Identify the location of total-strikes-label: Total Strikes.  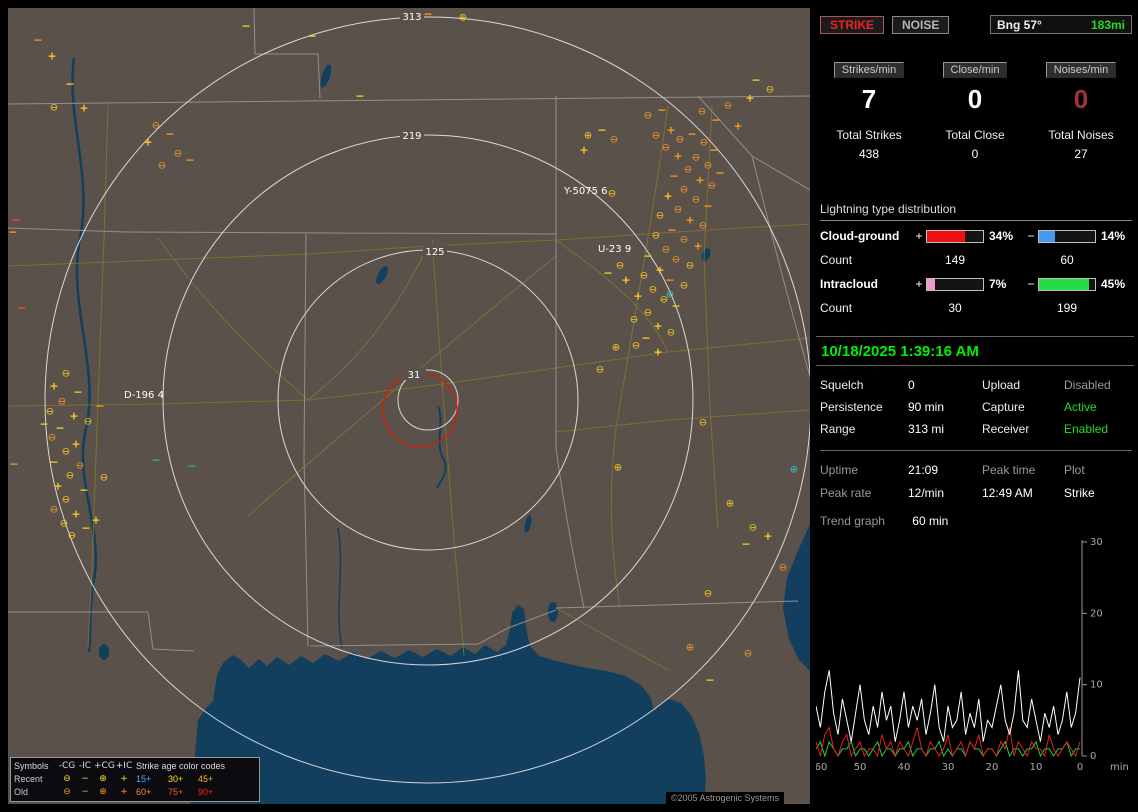
(869, 135).